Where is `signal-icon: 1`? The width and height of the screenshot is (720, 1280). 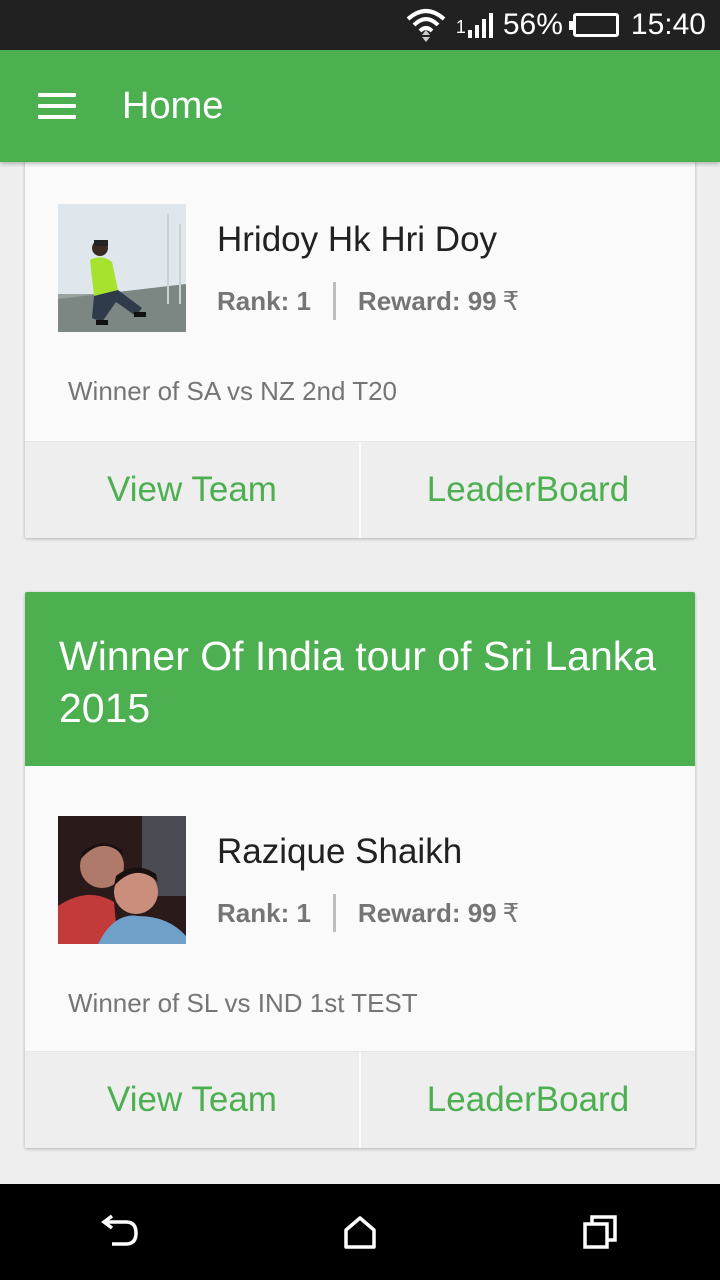
signal-icon: 1 is located at coordinates (474, 25).